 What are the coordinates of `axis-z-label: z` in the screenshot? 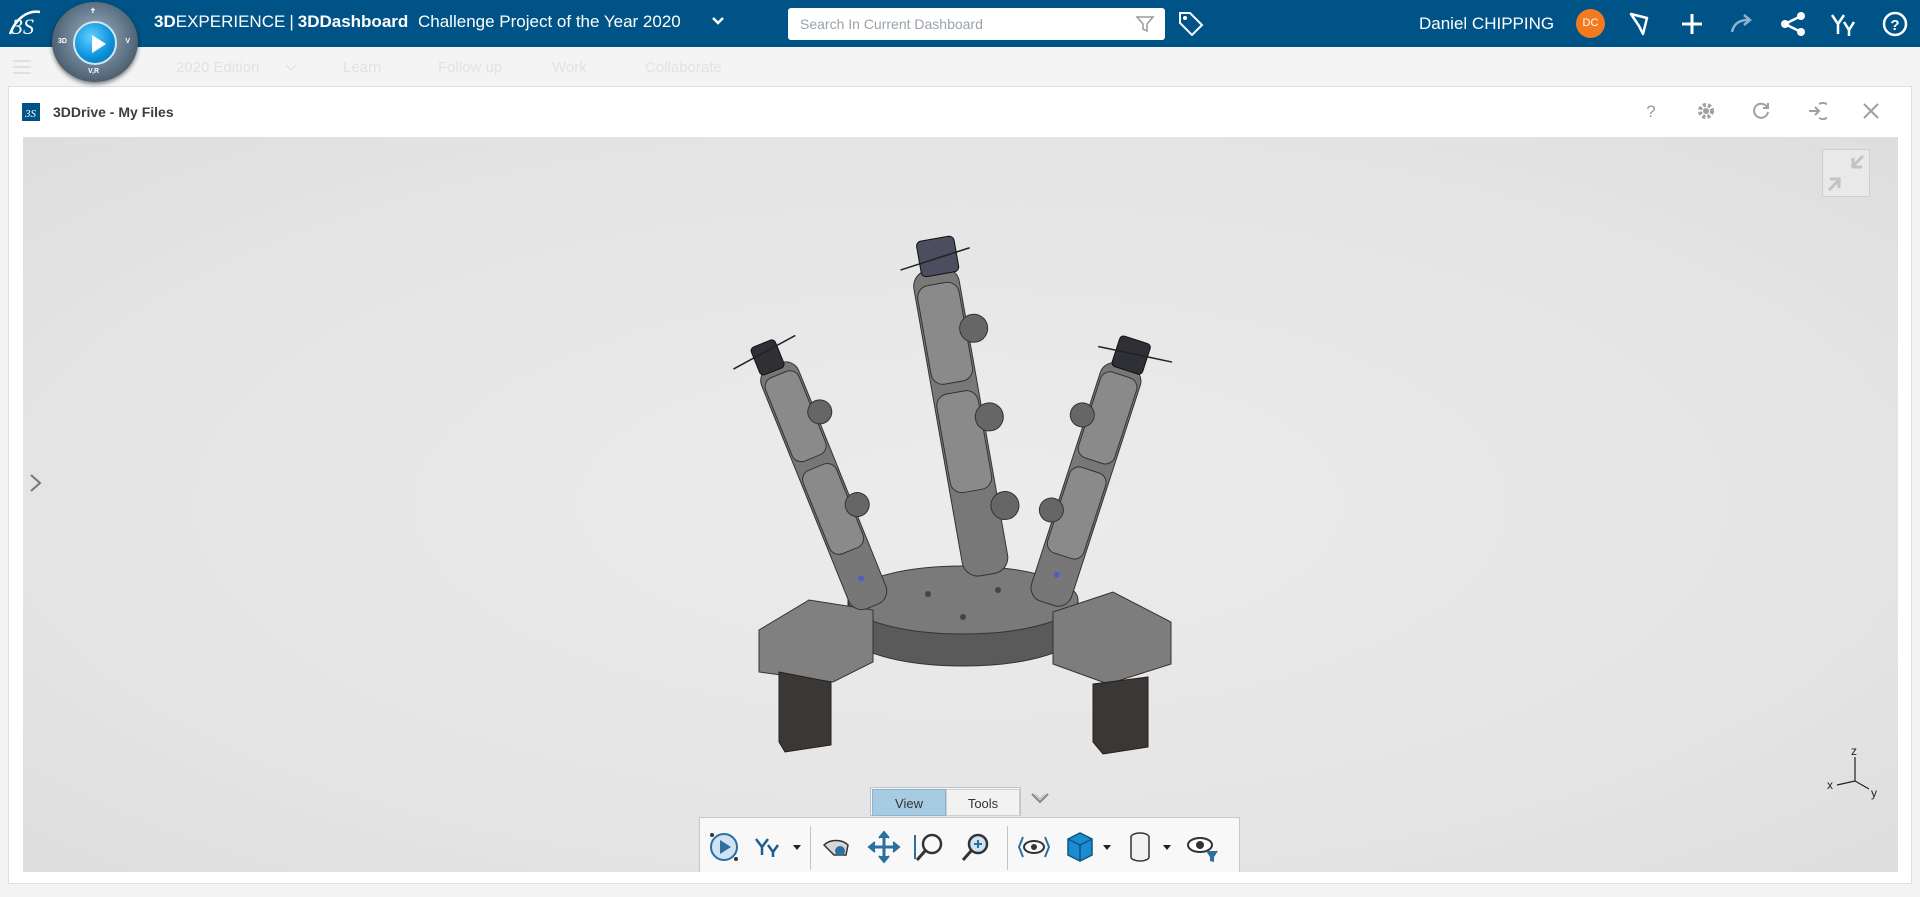 It's located at (1854, 752).